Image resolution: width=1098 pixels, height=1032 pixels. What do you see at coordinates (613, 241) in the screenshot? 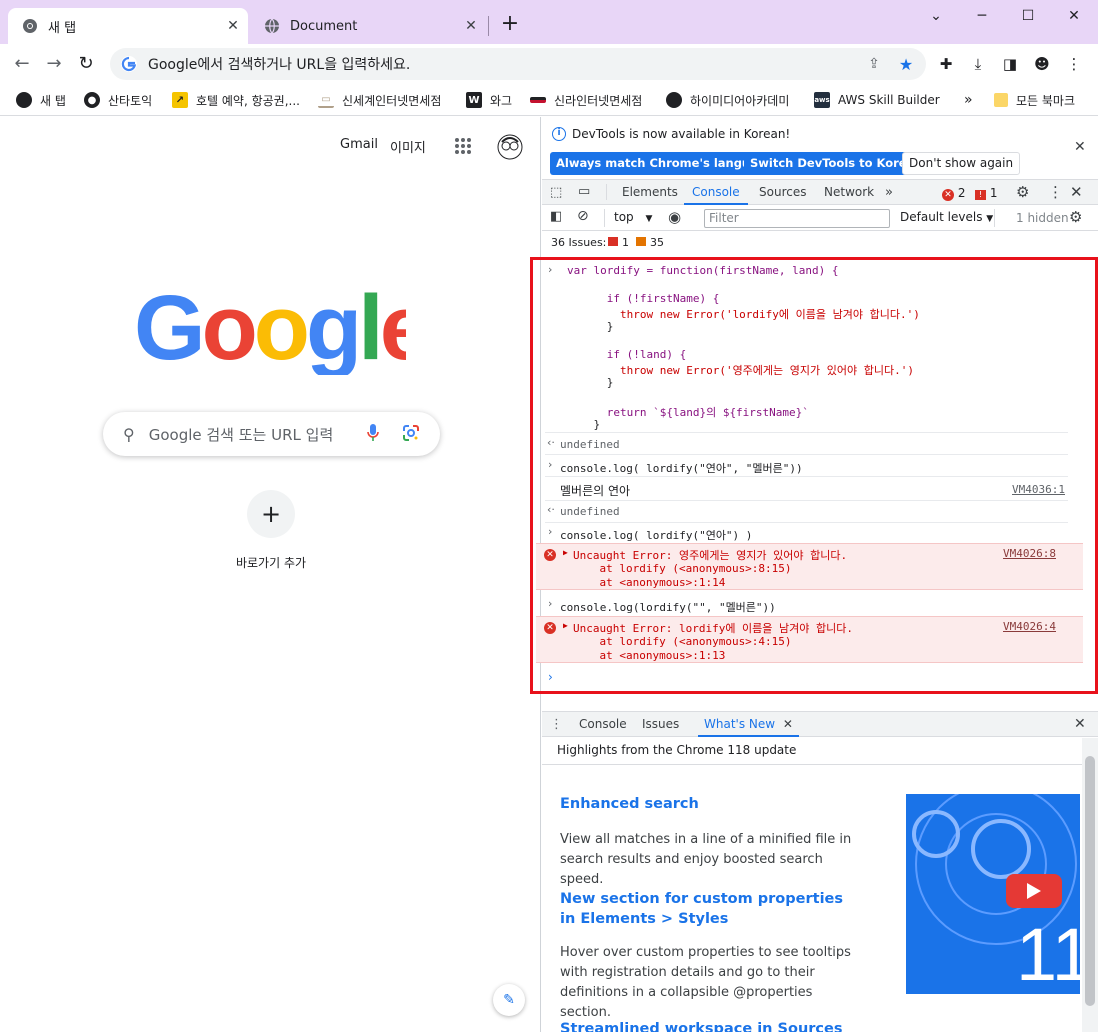
I see `issue-error-icon` at bounding box center [613, 241].